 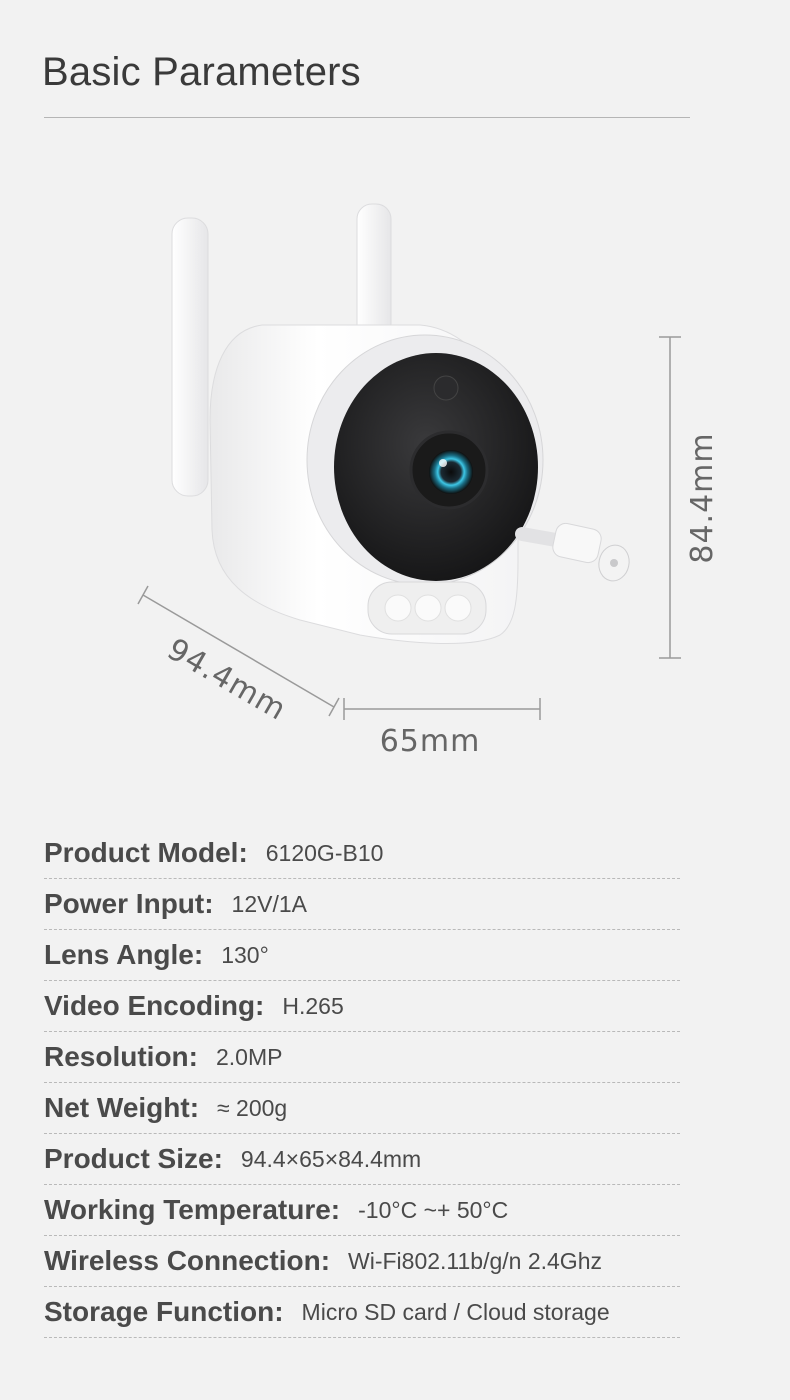 I want to click on spec-value: 12V/1A, so click(x=269, y=903).